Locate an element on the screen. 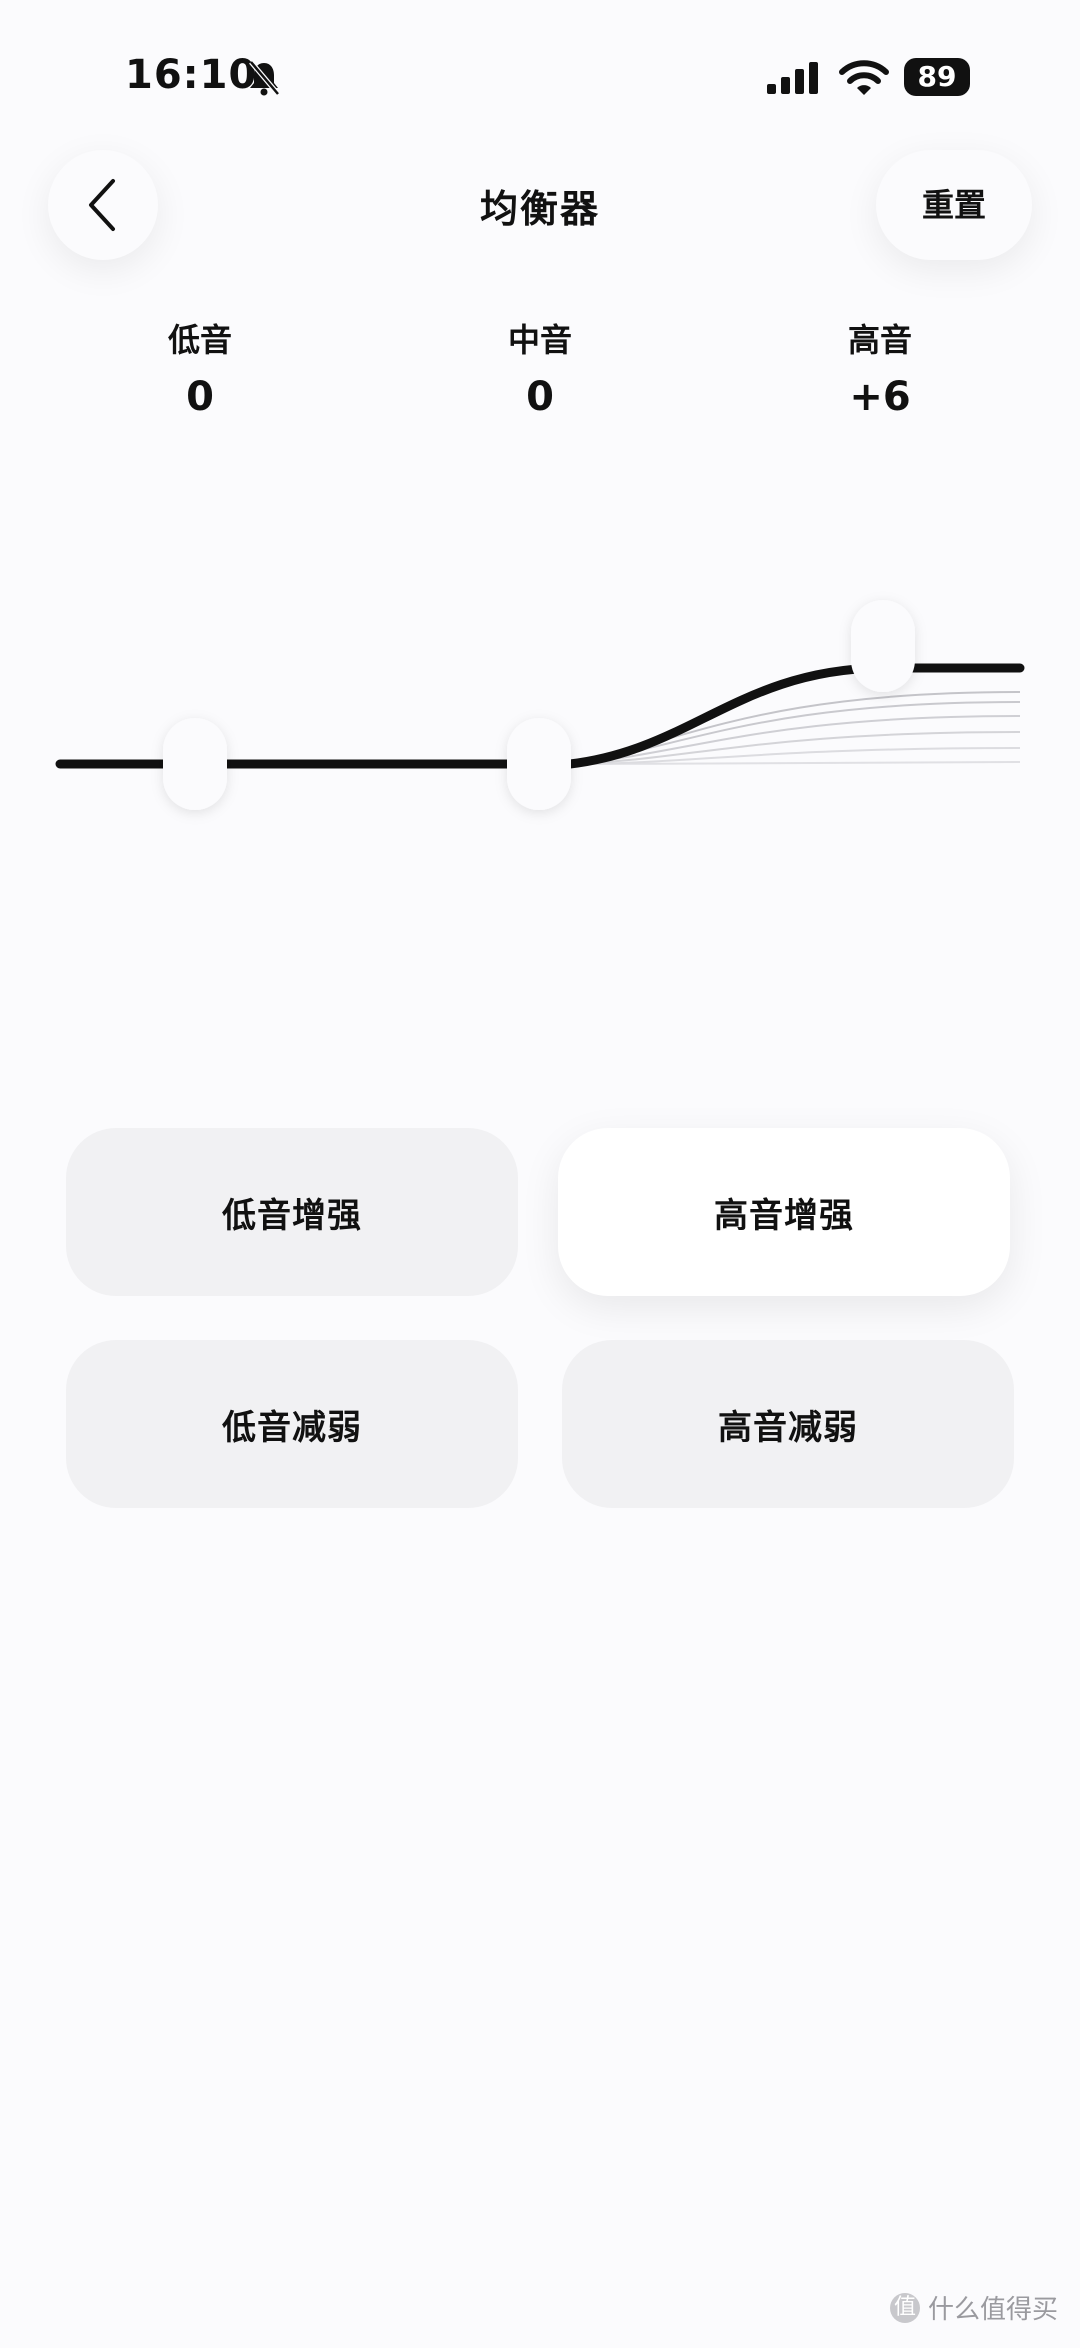 The height and width of the screenshot is (2348, 1080). preset-treble-boost: 高音增强 is located at coordinates (784, 1212).